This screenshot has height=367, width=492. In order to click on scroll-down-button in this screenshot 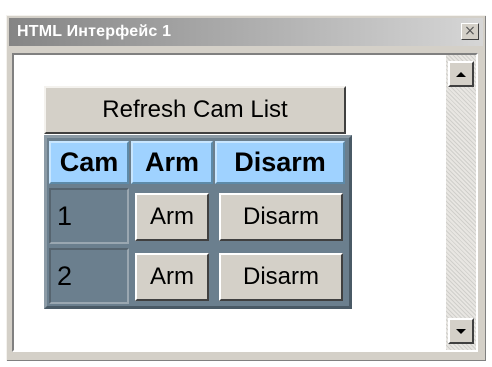, I will do `click(461, 331)`.